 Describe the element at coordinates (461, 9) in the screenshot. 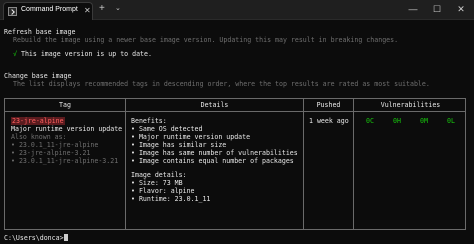

I see `close-window-button: ✕` at that location.